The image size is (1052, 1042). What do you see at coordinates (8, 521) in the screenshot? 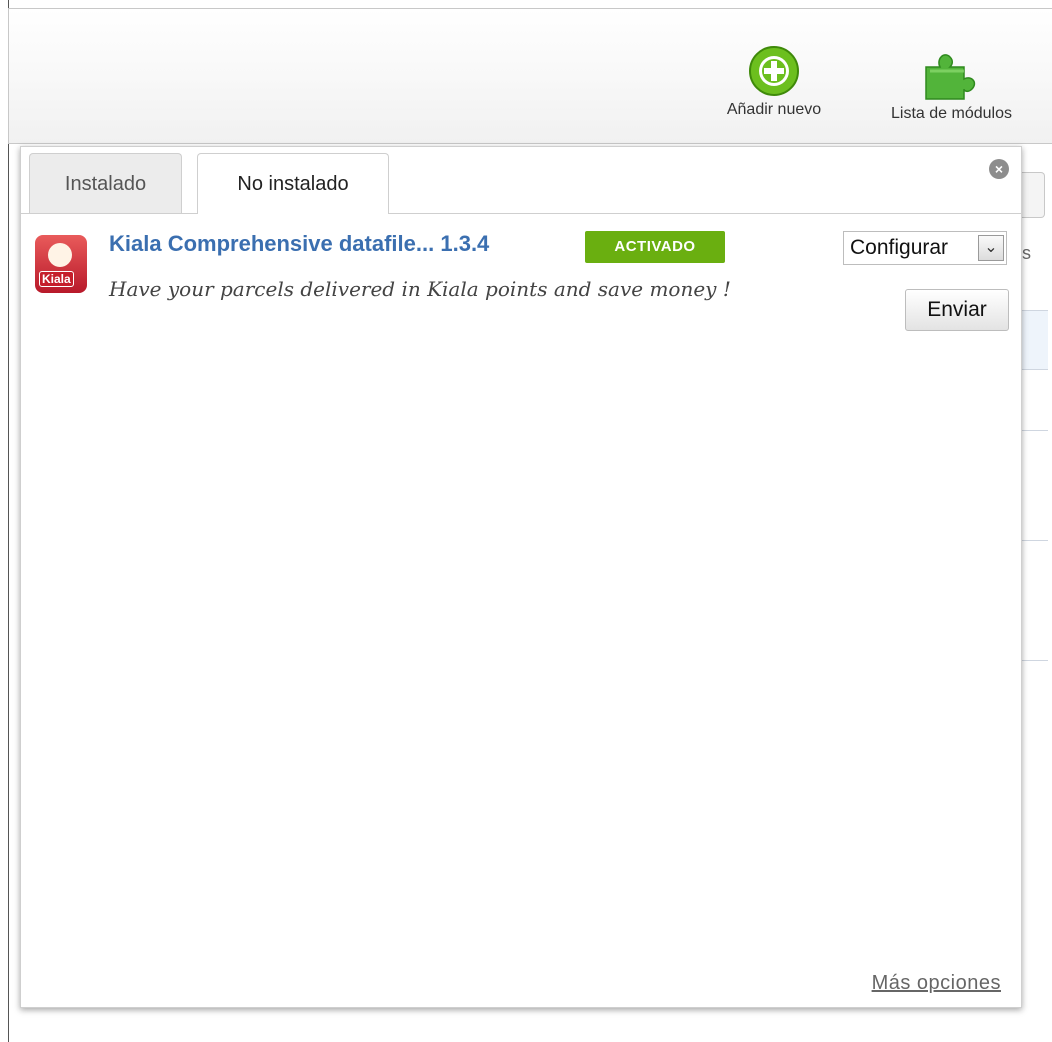
I see `page-border` at bounding box center [8, 521].